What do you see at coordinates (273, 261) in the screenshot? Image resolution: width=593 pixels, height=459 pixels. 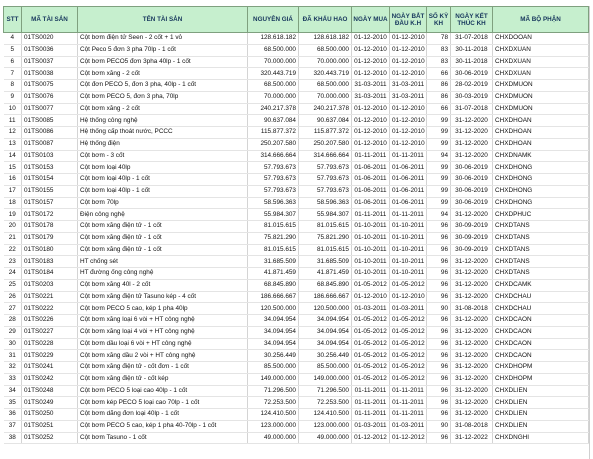 I see `cell-original-cost: 31.685.509` at bounding box center [273, 261].